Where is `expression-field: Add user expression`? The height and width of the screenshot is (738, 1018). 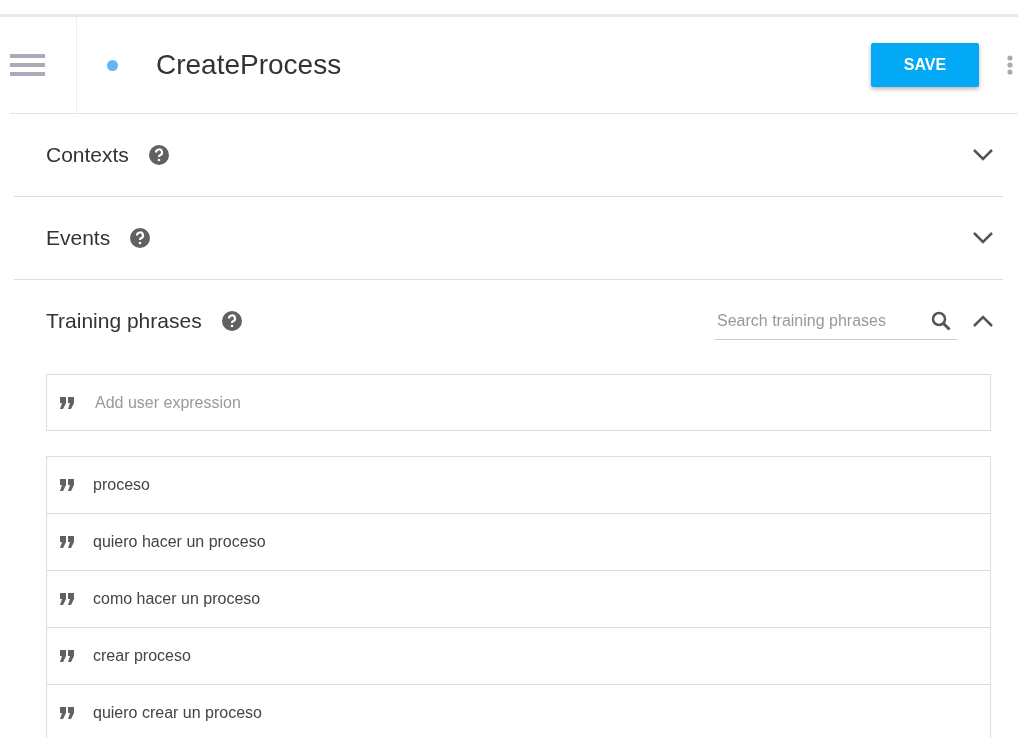 expression-field: Add user expression is located at coordinates (518, 402).